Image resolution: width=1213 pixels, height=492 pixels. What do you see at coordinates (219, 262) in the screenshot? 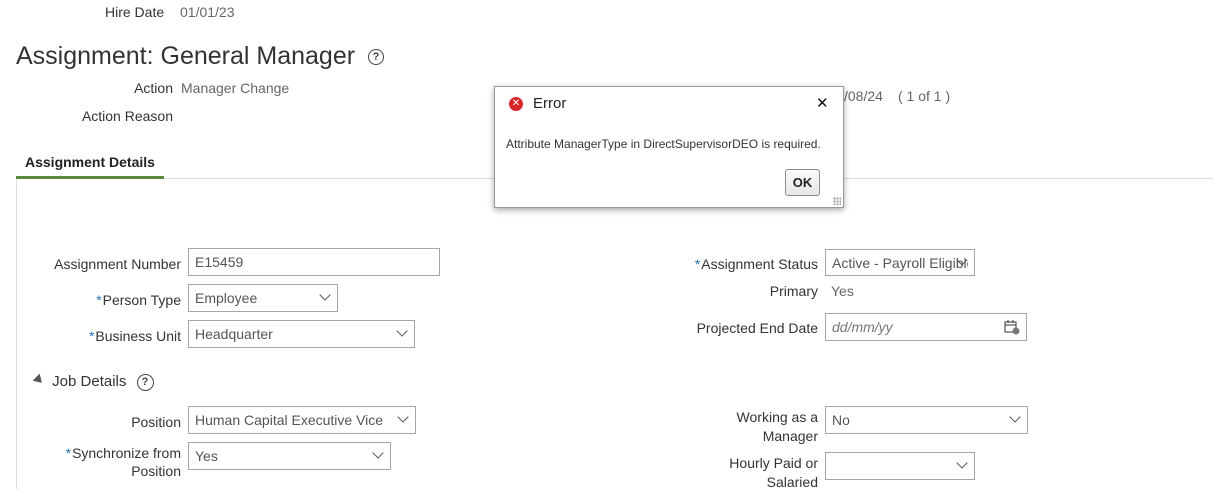
I see `assignment-number-value: E15459` at bounding box center [219, 262].